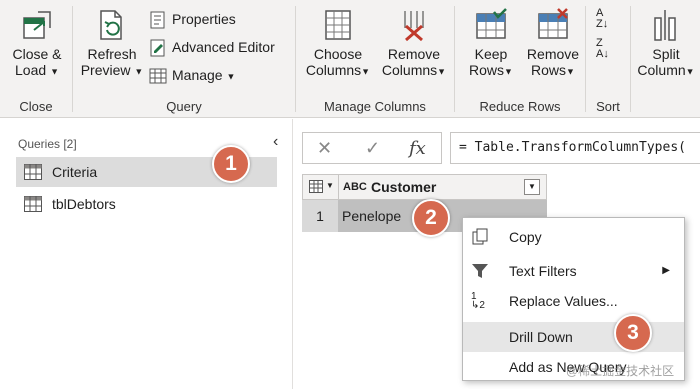  Describe the element at coordinates (47, 144) in the screenshot. I see `queries-title: Queries [2]` at that location.